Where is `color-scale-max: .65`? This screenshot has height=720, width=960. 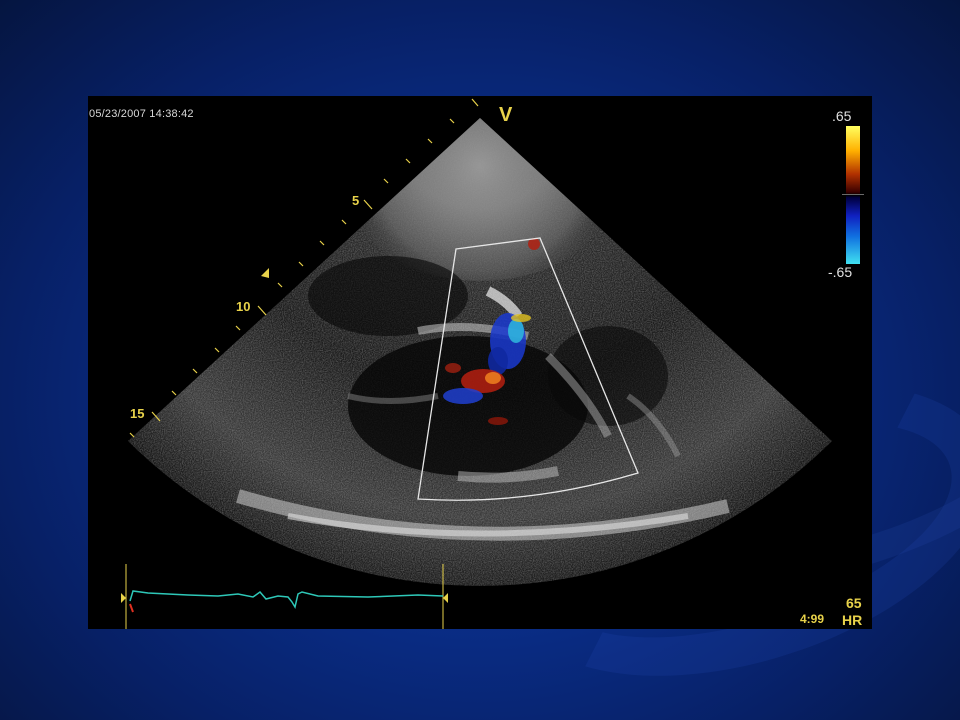 color-scale-max: .65 is located at coordinates (842, 116).